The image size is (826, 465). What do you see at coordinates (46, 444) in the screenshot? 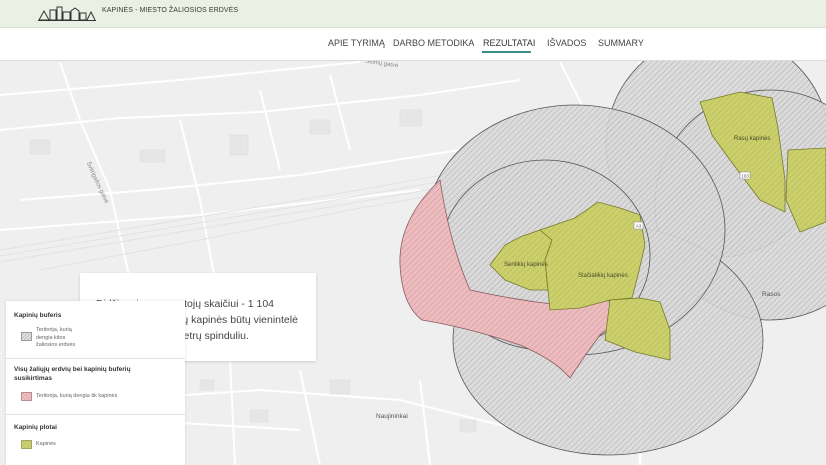
I see `legend-item-cemetery: Kapinės` at bounding box center [46, 444].